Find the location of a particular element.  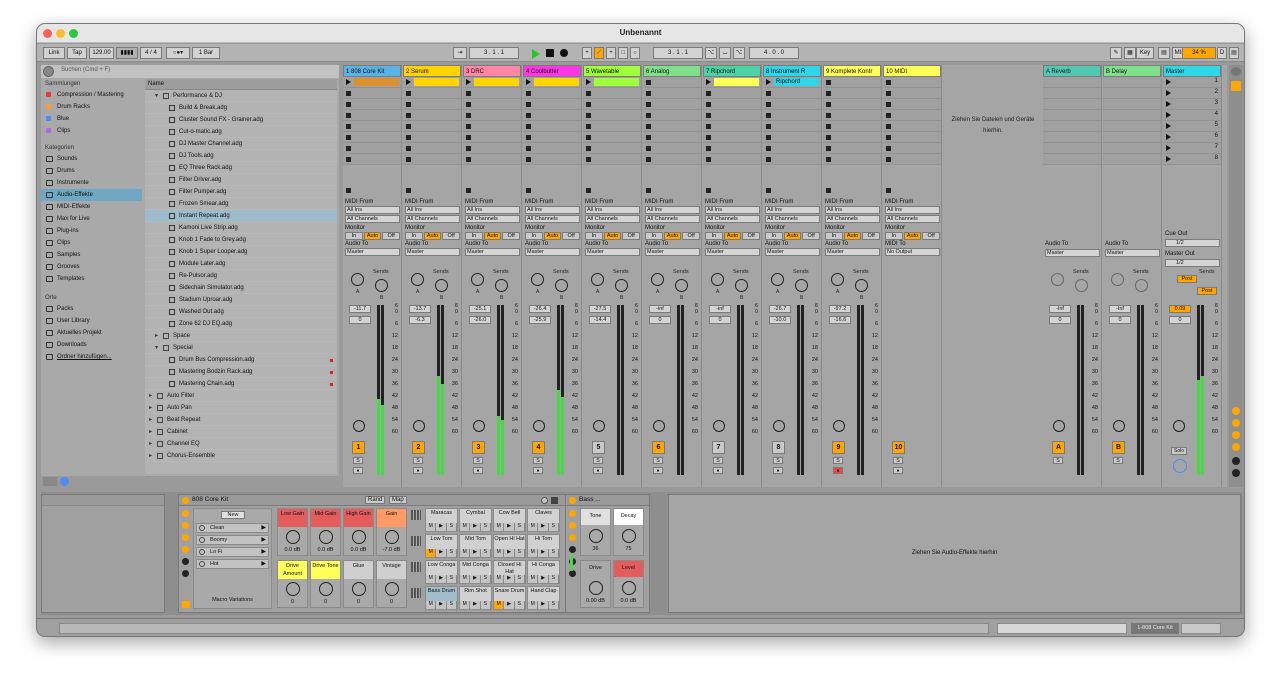

drum-pad: Mid Tom M ▶ S is located at coordinates (475, 546).